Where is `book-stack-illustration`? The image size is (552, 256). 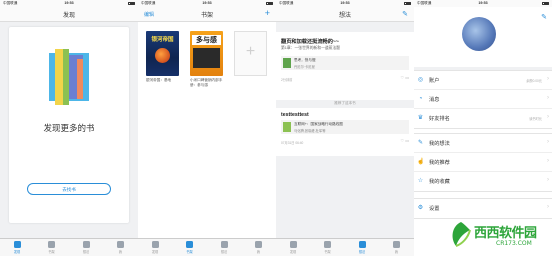
book-stack-illustration is located at coordinates (69, 77).